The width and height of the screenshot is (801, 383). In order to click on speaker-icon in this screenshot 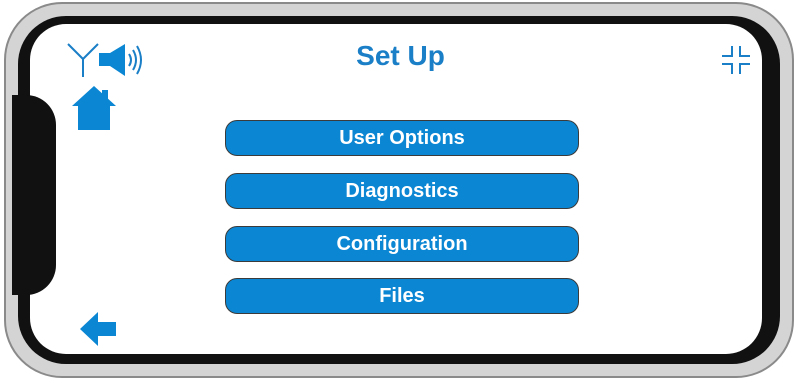, I will do `click(122, 60)`.